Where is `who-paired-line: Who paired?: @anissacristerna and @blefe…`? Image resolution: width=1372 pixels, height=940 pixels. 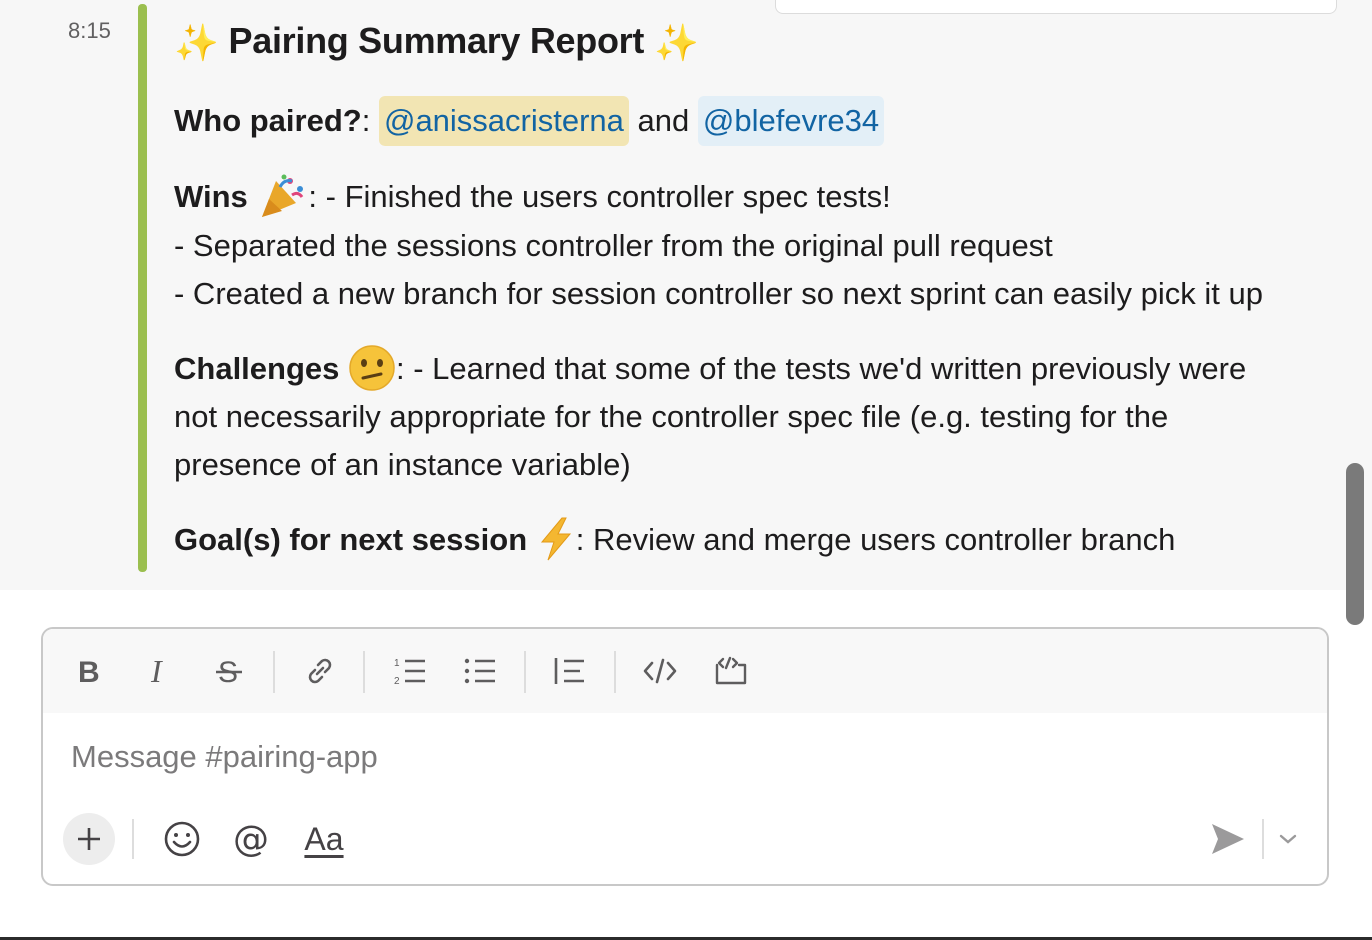 who-paired-line: Who paired?: @anissacristerna and @blefe… is located at coordinates (529, 121).